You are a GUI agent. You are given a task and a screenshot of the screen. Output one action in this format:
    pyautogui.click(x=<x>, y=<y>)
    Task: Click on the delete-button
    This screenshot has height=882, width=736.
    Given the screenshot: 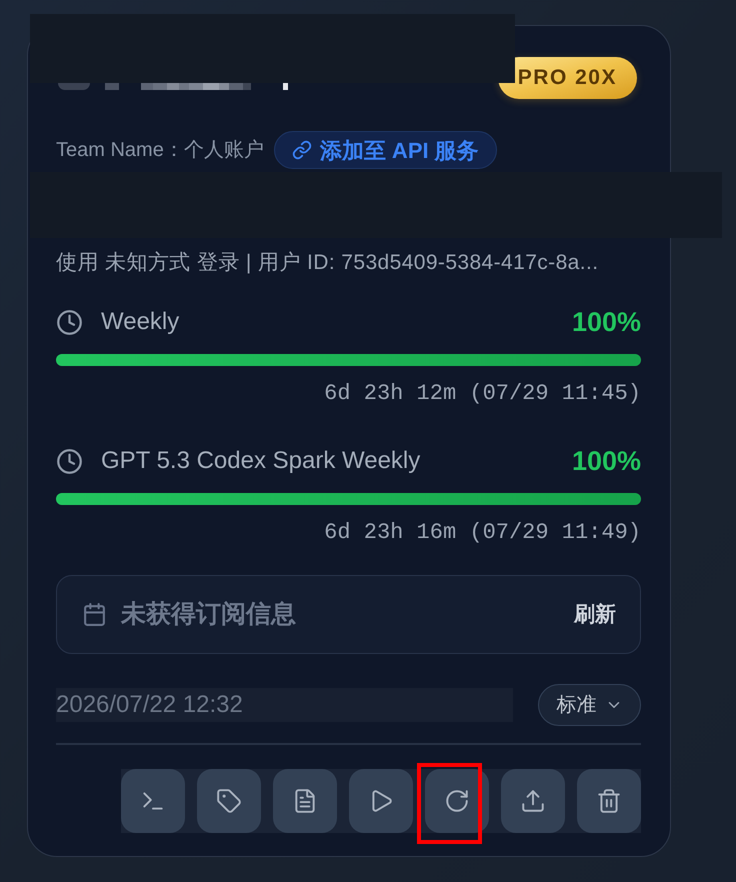 What is the action you would take?
    pyautogui.click(x=609, y=800)
    